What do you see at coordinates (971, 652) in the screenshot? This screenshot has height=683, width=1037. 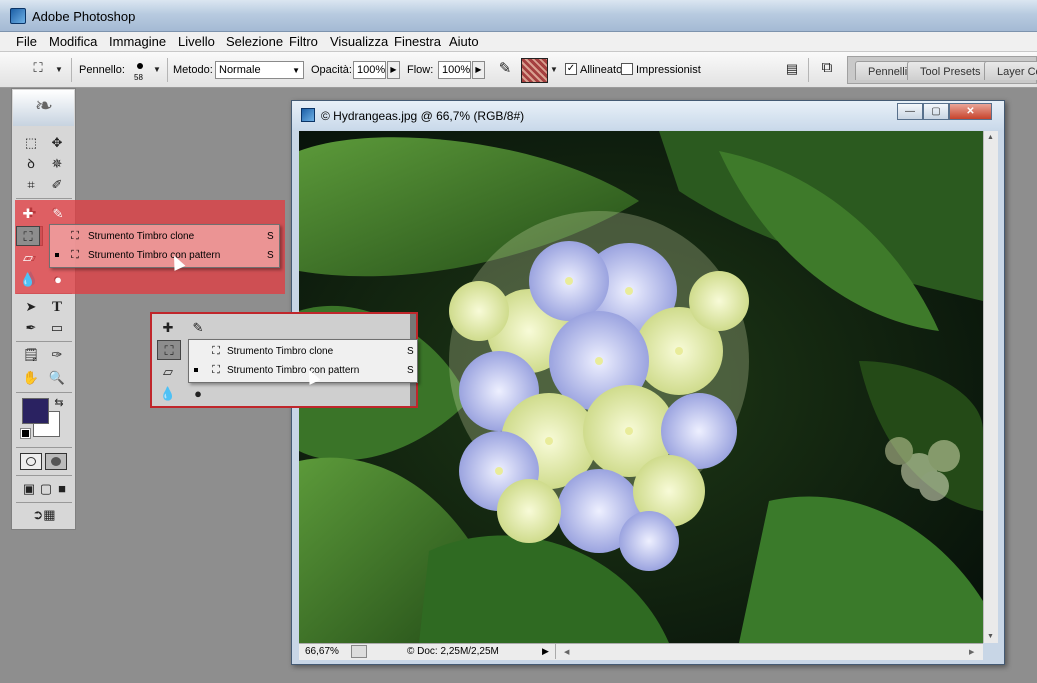 I see `scroll-right-arrow-icon: ▶` at bounding box center [971, 652].